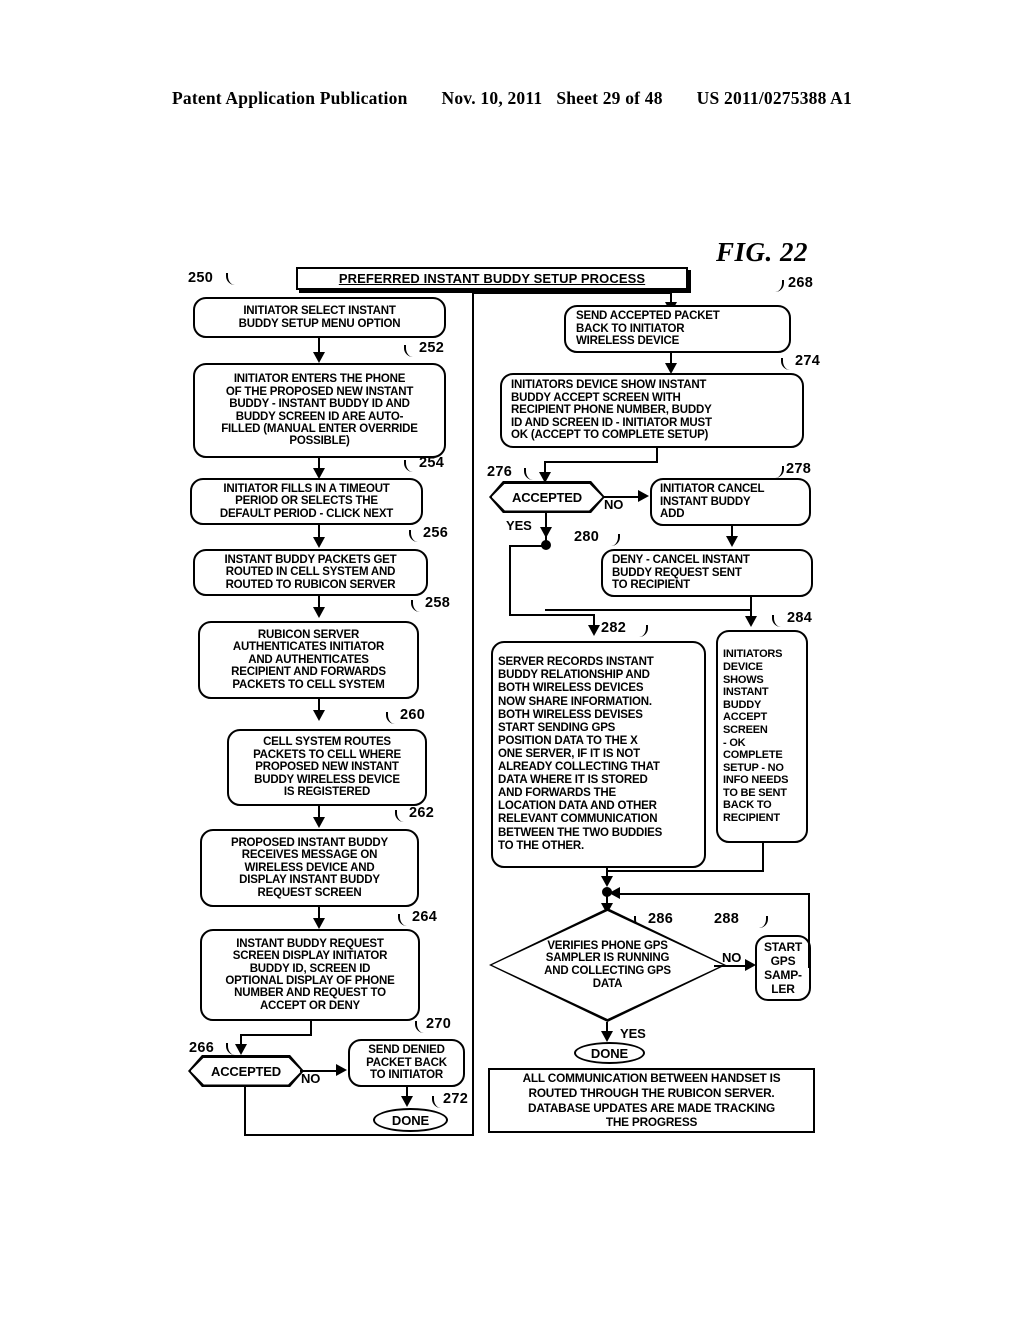  What do you see at coordinates (319, 715) in the screenshot?
I see `edge-258-260-arrow` at bounding box center [319, 715].